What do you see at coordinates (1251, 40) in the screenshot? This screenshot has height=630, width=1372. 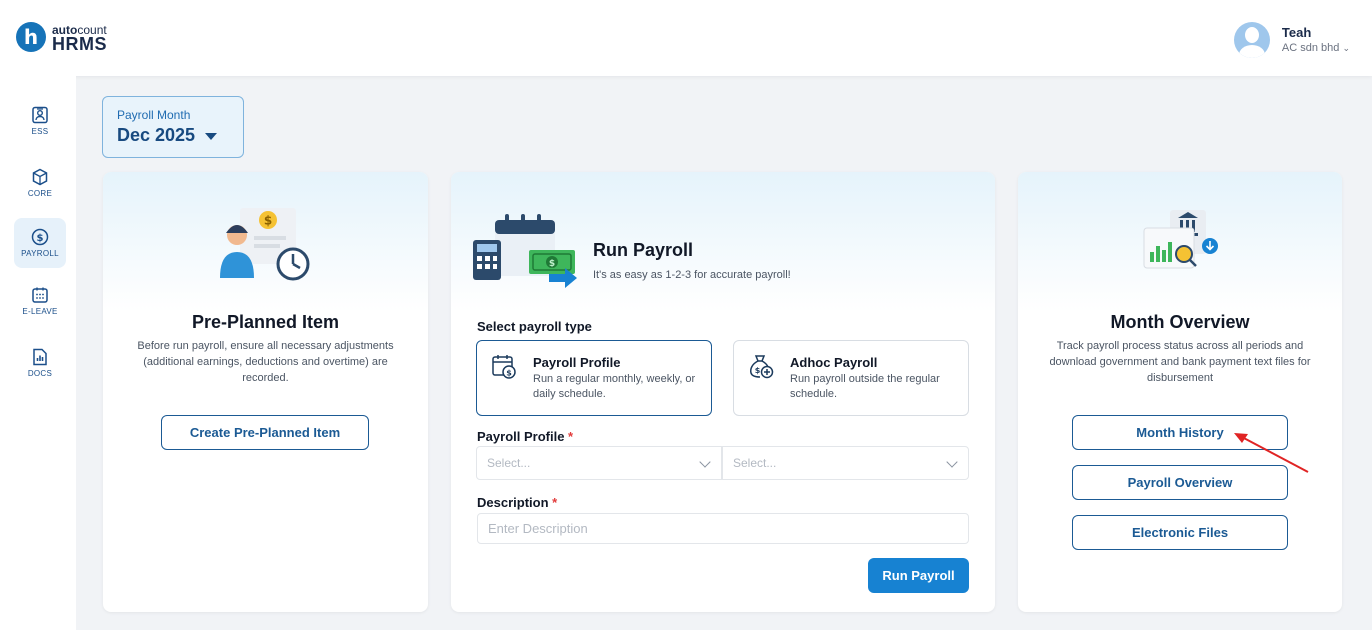 I see `avatar` at bounding box center [1251, 40].